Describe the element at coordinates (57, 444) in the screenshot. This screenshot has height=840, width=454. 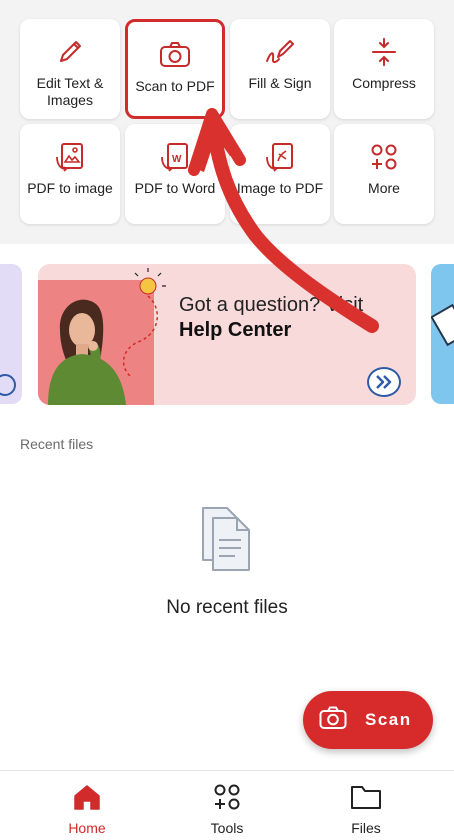
I see `recent-files-heading: Recent files` at that location.